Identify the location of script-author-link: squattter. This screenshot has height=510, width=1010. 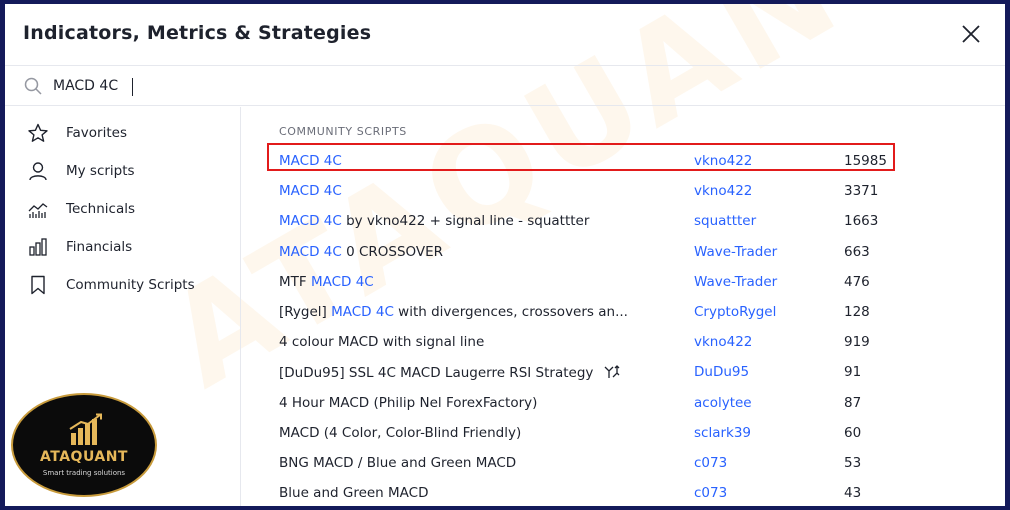
(725, 221).